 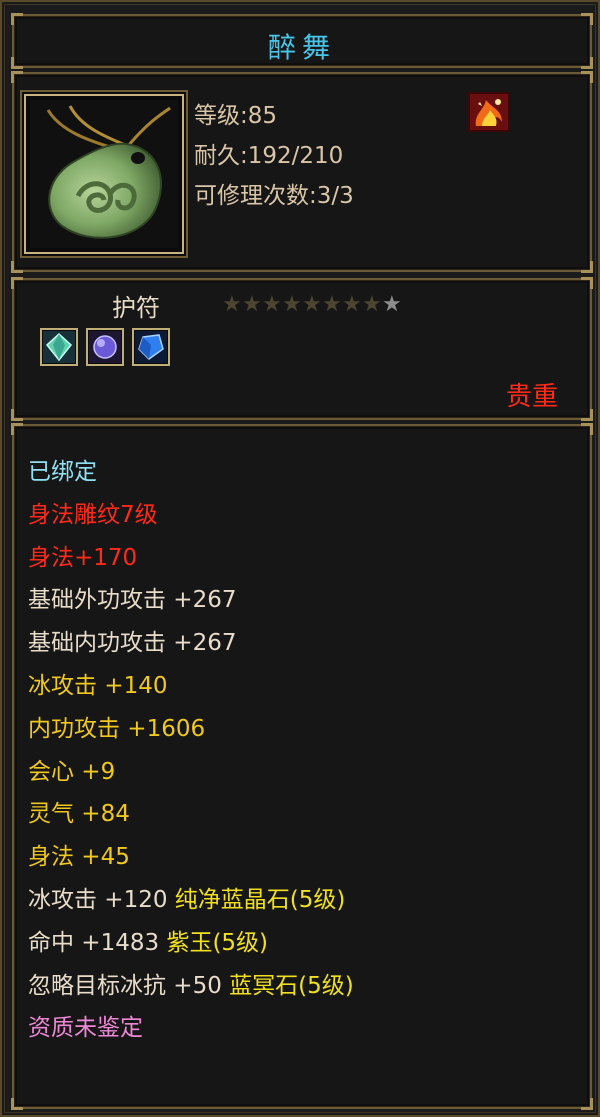 I want to click on attribute-text: 会心 +9, so click(x=72, y=771).